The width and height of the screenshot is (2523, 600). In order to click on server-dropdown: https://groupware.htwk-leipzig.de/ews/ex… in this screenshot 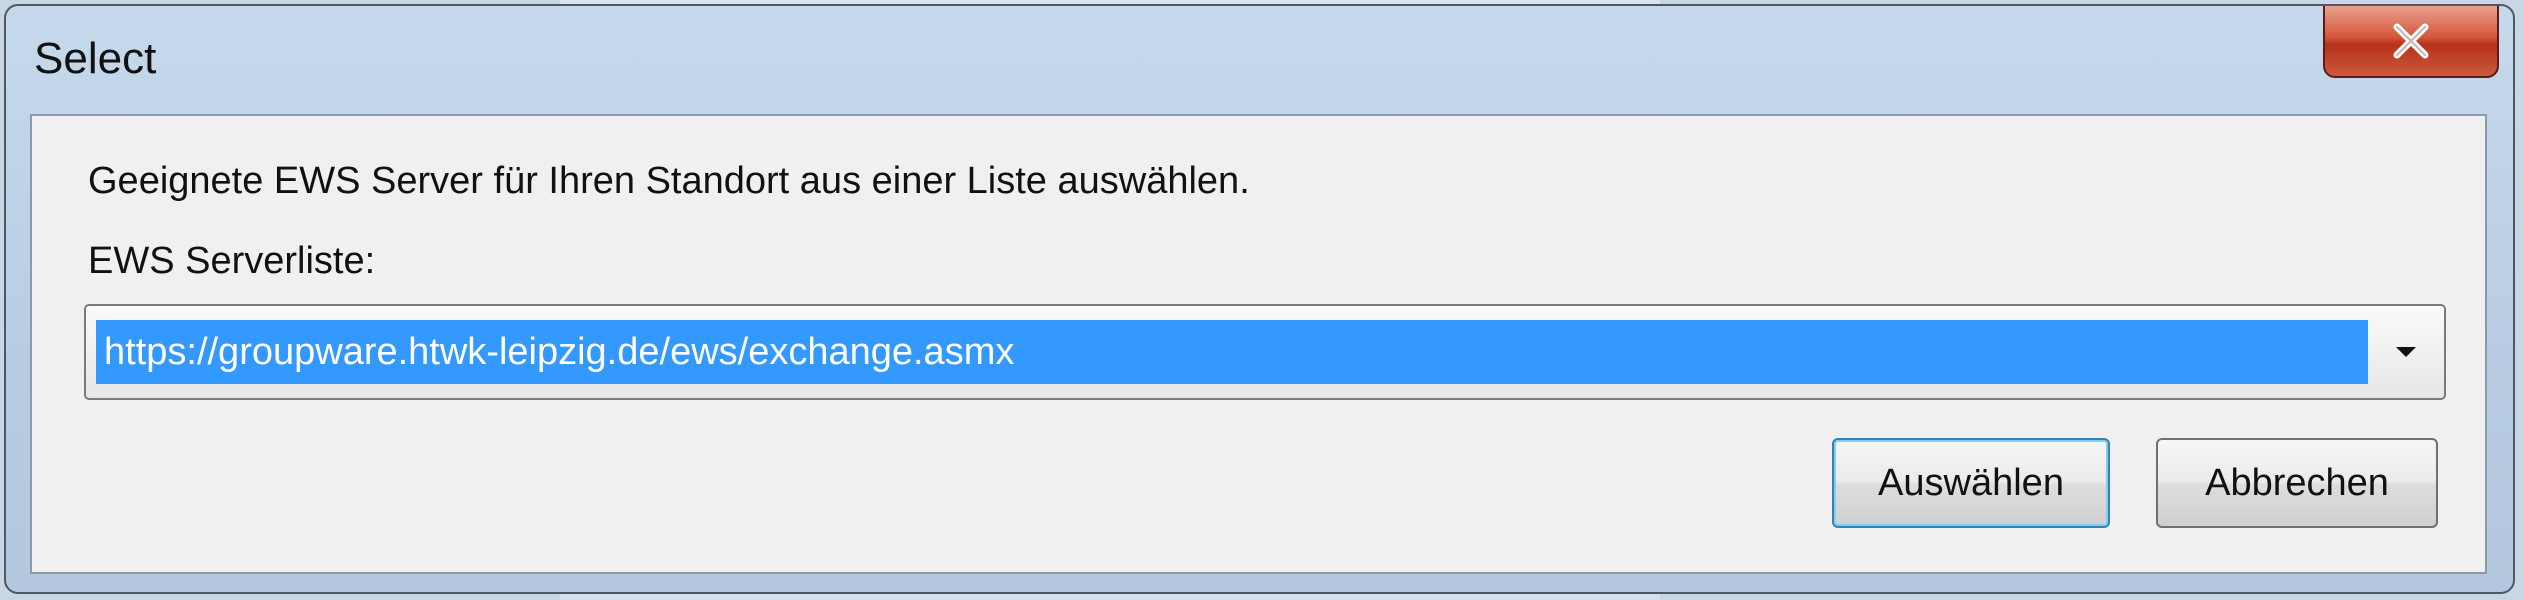, I will do `click(1265, 352)`.